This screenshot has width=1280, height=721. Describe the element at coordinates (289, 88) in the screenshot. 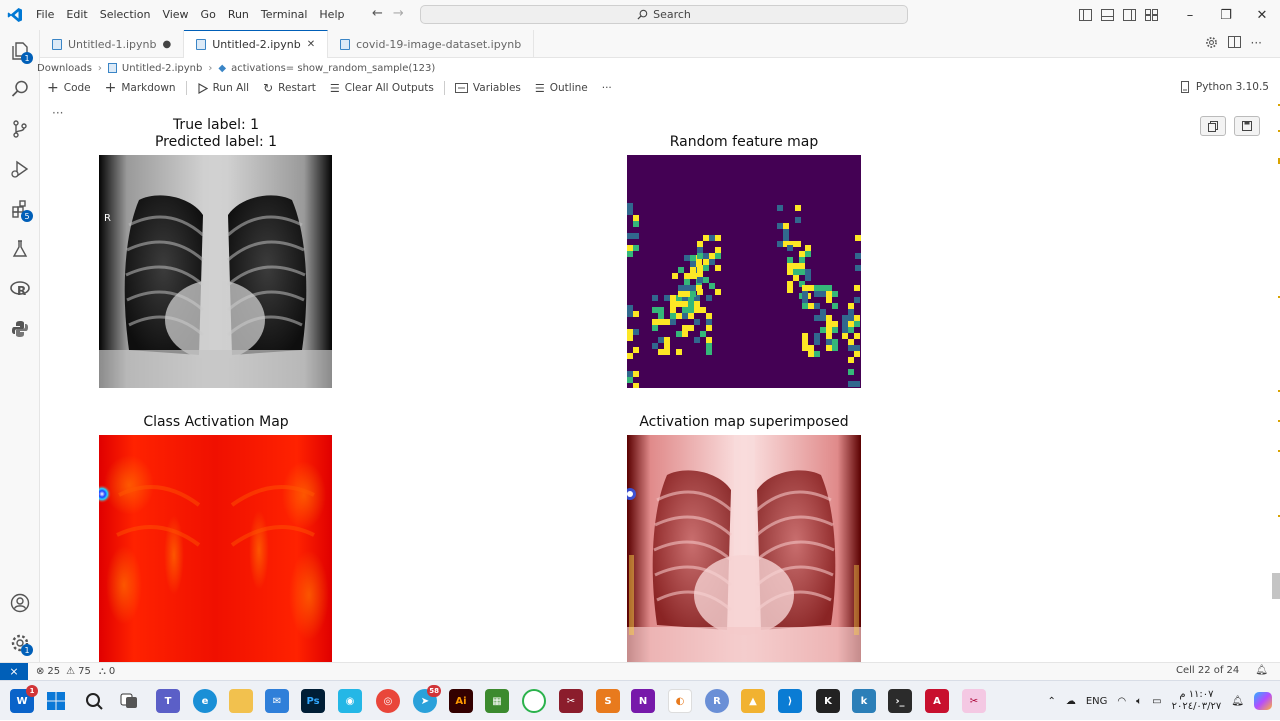

I see `restart-button: ↻ Restart` at that location.